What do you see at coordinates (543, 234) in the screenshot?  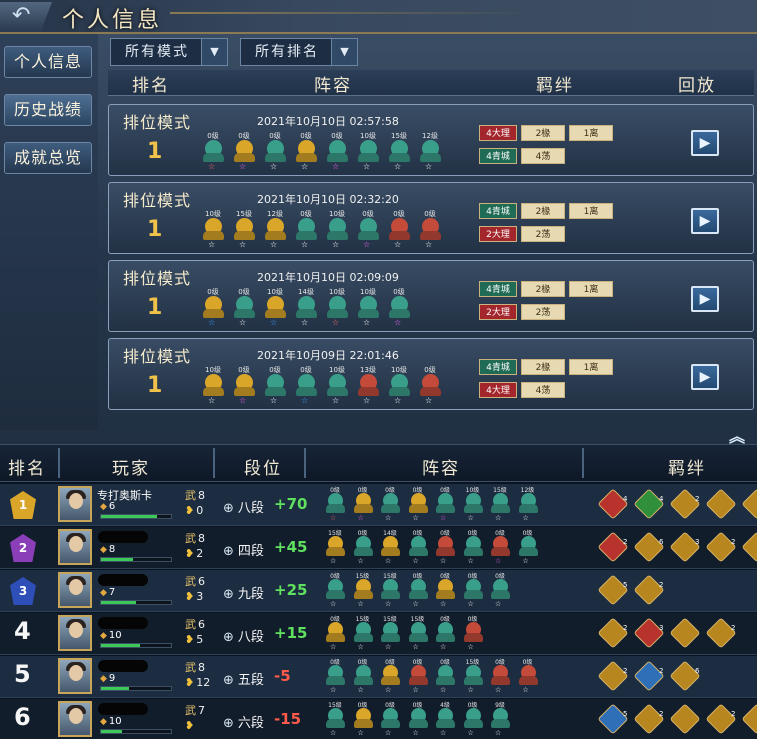 I see `bond-tag: 2荡` at bounding box center [543, 234].